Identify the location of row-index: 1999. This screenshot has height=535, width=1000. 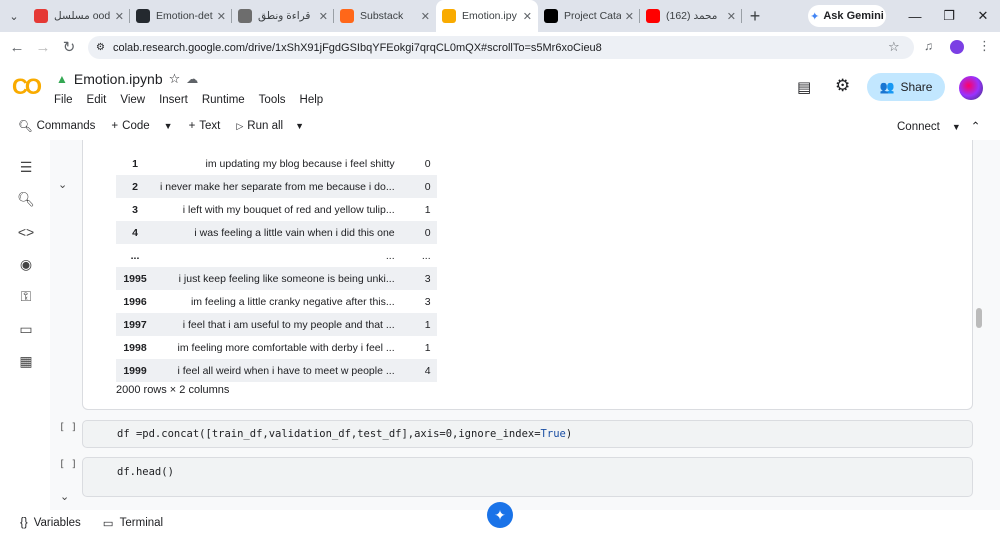
(135, 370).